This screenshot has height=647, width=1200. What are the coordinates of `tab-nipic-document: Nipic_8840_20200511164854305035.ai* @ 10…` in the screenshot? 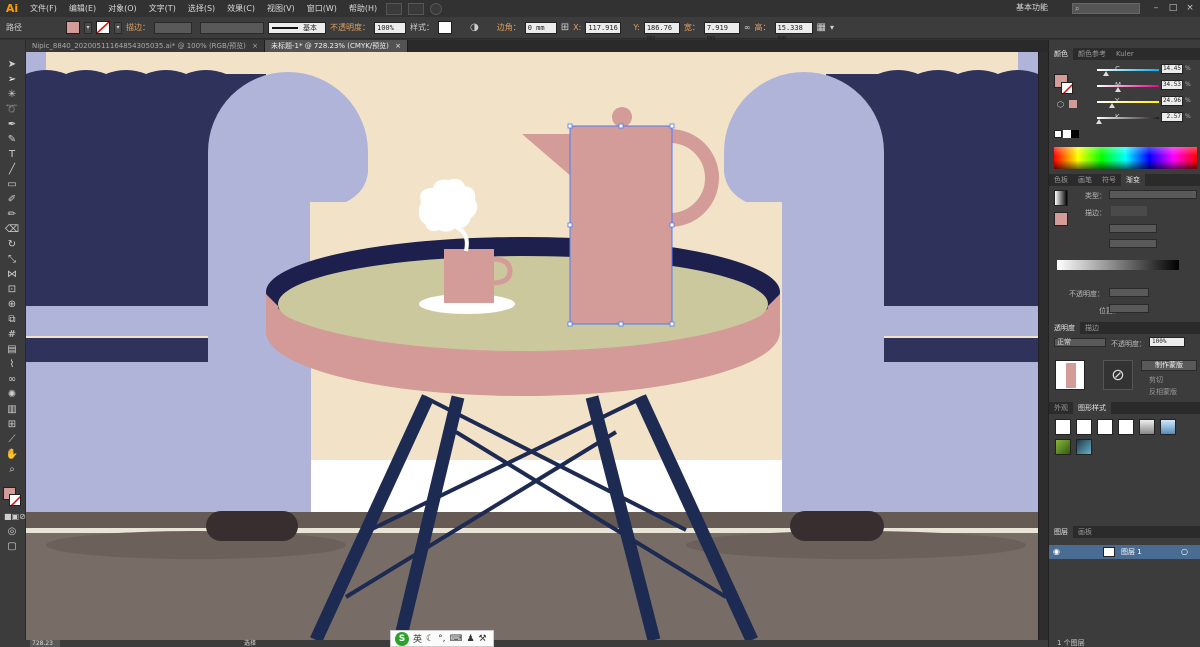 It's located at (145, 46).